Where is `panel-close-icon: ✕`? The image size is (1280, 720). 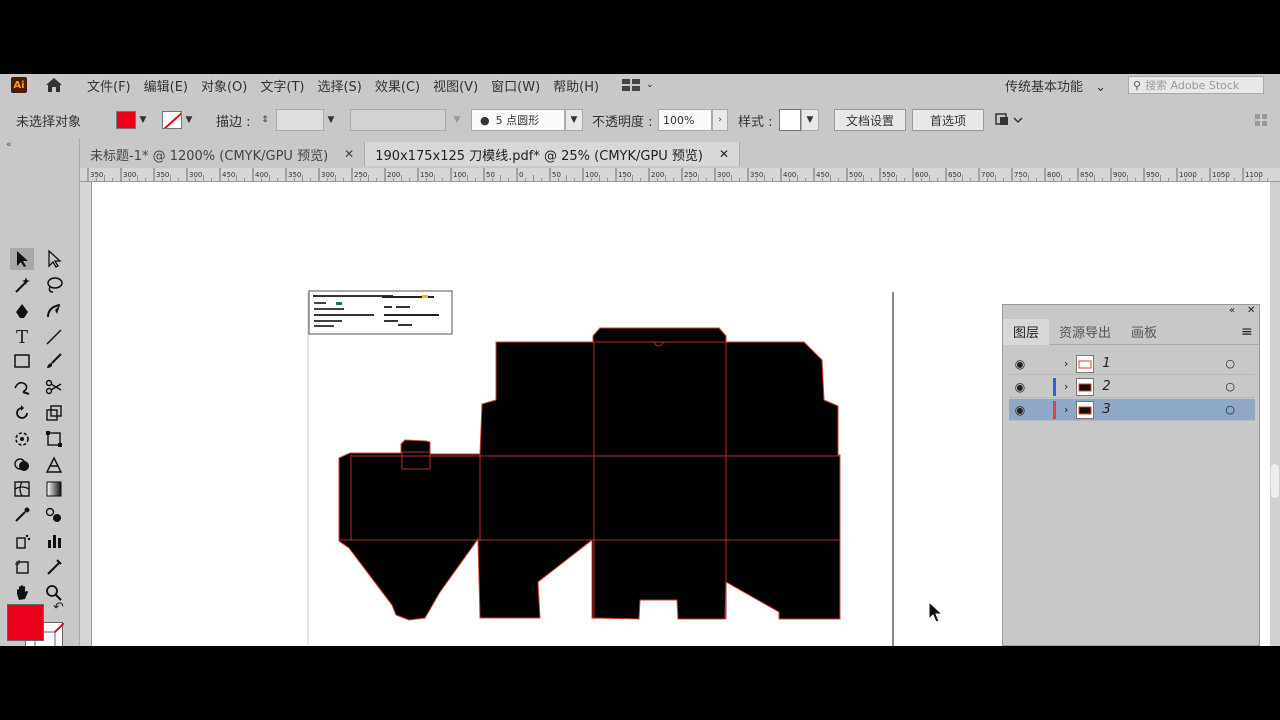 panel-close-icon: ✕ is located at coordinates (1251, 310).